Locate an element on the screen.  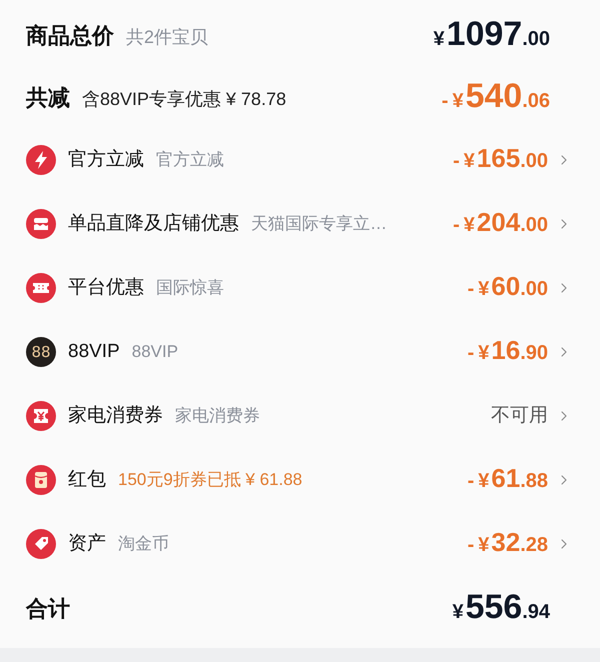
tag-icon is located at coordinates (41, 544).